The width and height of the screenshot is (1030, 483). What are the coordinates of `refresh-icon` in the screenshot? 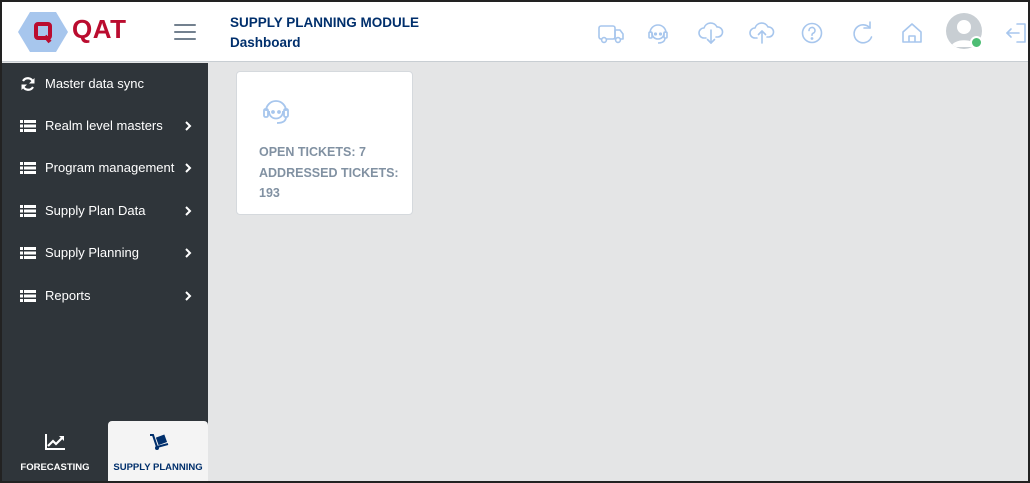 It's located at (863, 33).